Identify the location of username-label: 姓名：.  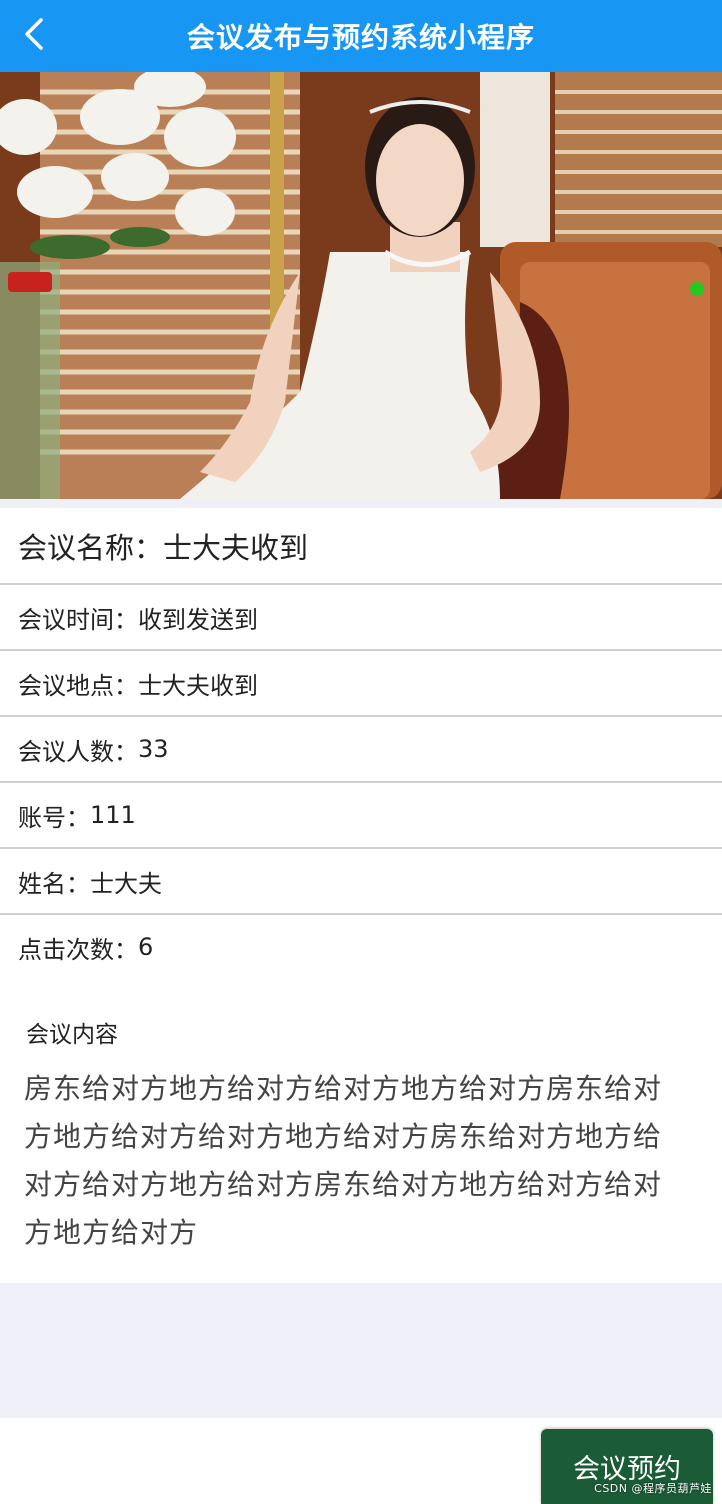
(54, 883).